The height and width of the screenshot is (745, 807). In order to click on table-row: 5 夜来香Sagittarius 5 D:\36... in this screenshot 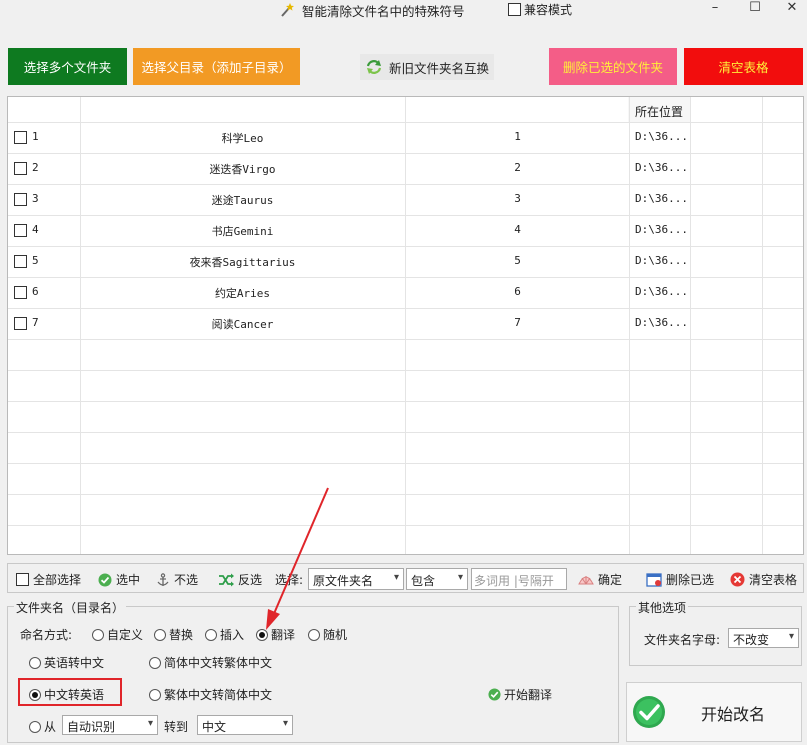, I will do `click(405, 261)`.